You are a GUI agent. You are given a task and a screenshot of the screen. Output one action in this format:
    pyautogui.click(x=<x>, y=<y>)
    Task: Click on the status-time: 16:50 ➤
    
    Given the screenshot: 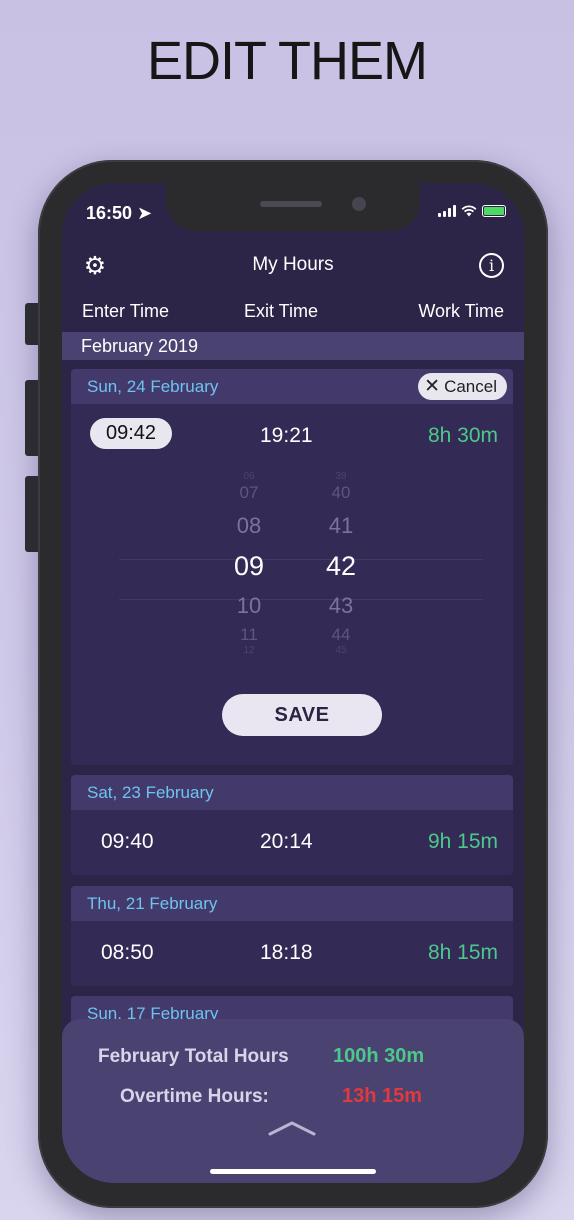 What is the action you would take?
    pyautogui.click(x=119, y=213)
    